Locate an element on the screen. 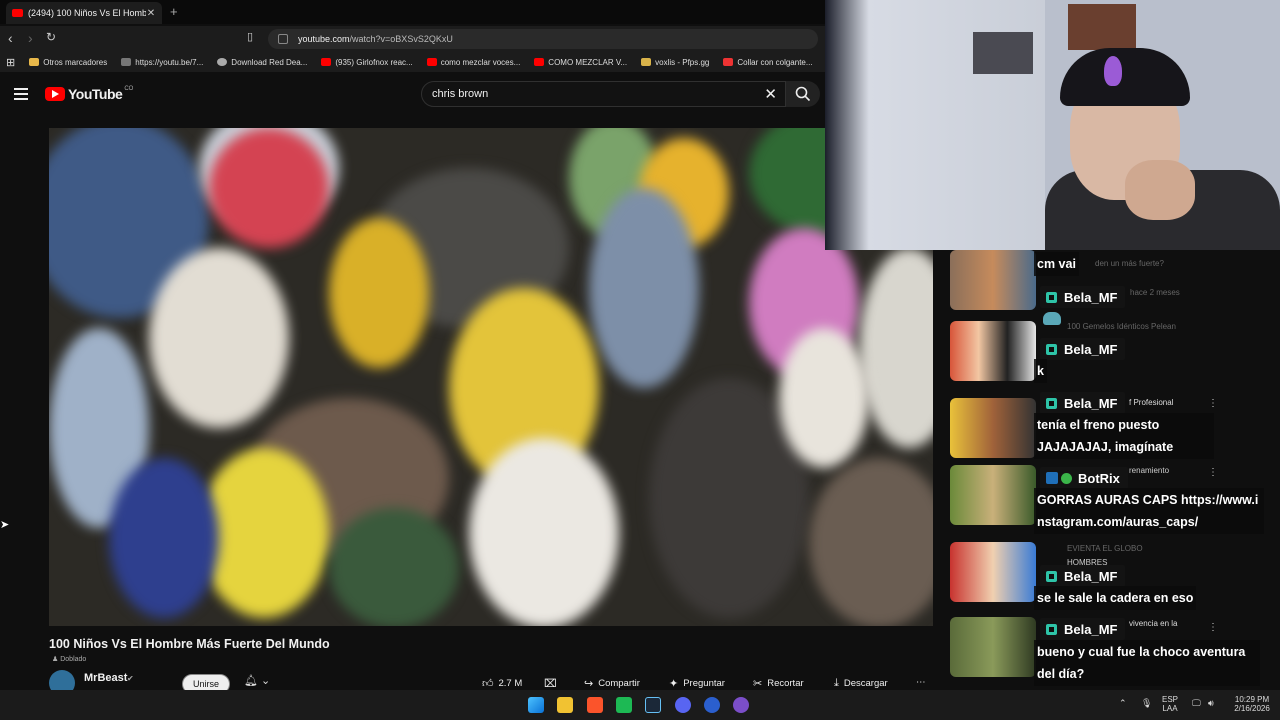  share-button: ↪ Compartir is located at coordinates (612, 683).